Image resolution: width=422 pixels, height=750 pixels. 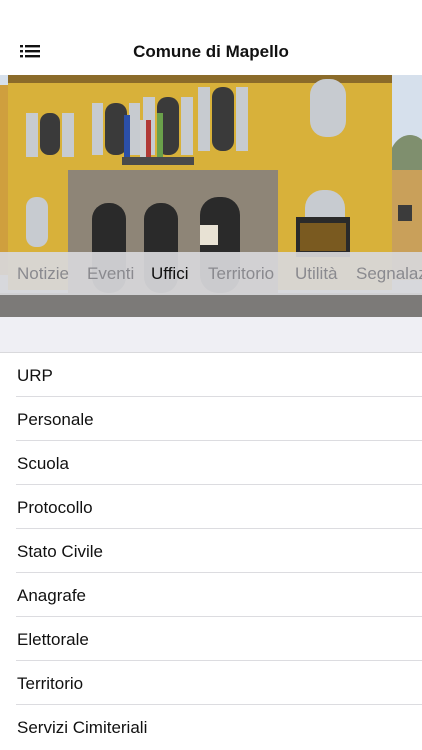 What do you see at coordinates (53, 639) in the screenshot?
I see `list-item-label: Elettorale` at bounding box center [53, 639].